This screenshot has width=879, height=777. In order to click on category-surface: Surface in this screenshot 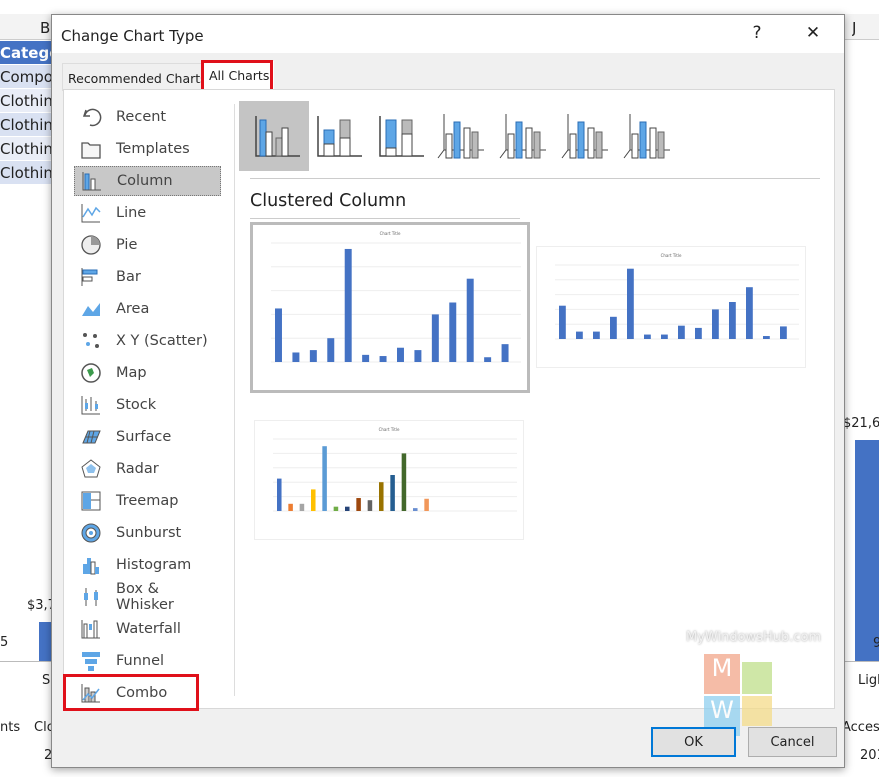, I will do `click(147, 437)`.